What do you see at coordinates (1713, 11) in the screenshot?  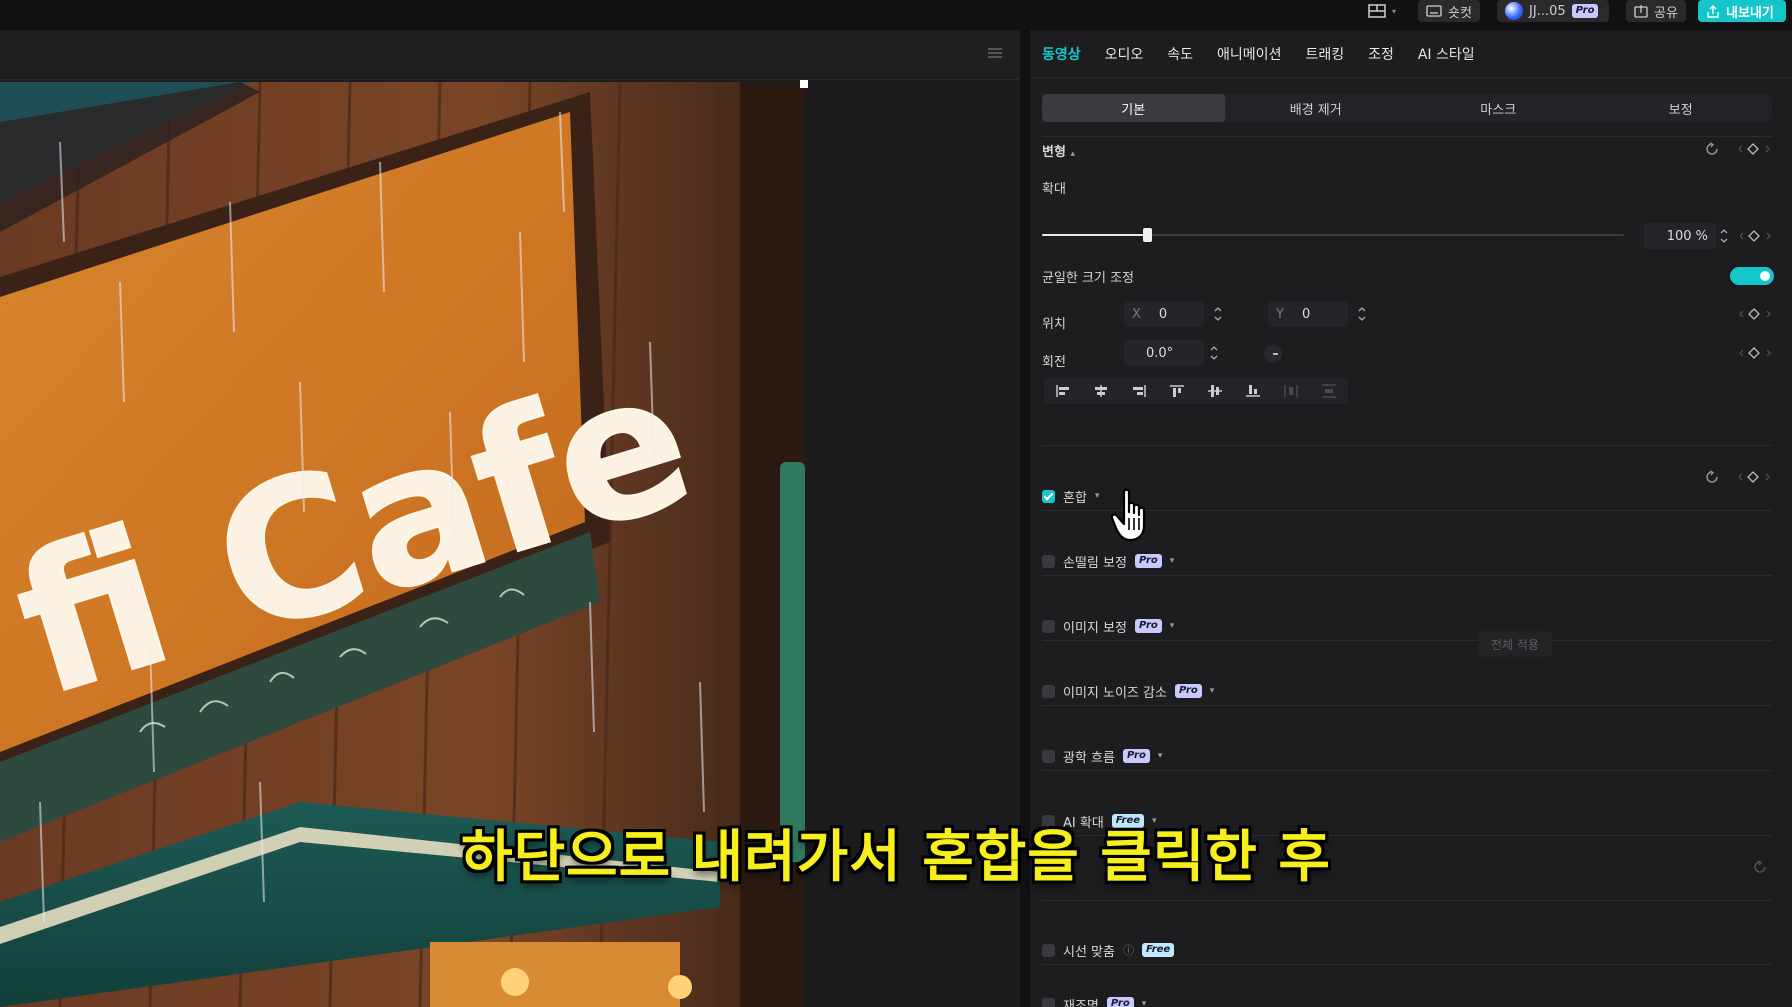 I see `upload-icon` at bounding box center [1713, 11].